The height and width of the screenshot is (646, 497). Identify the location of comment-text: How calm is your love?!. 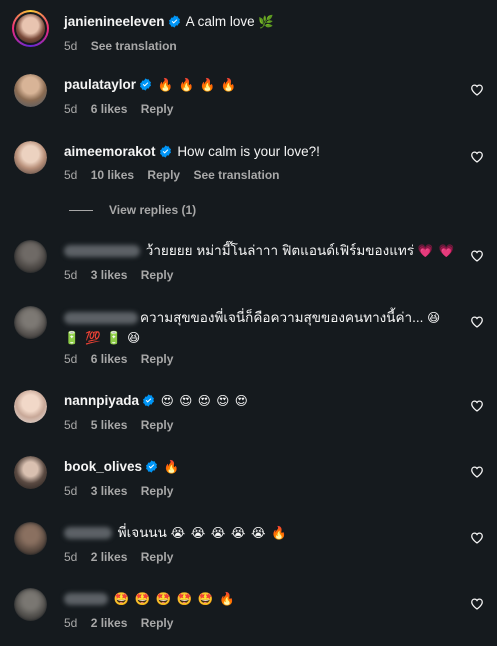
(248, 151).